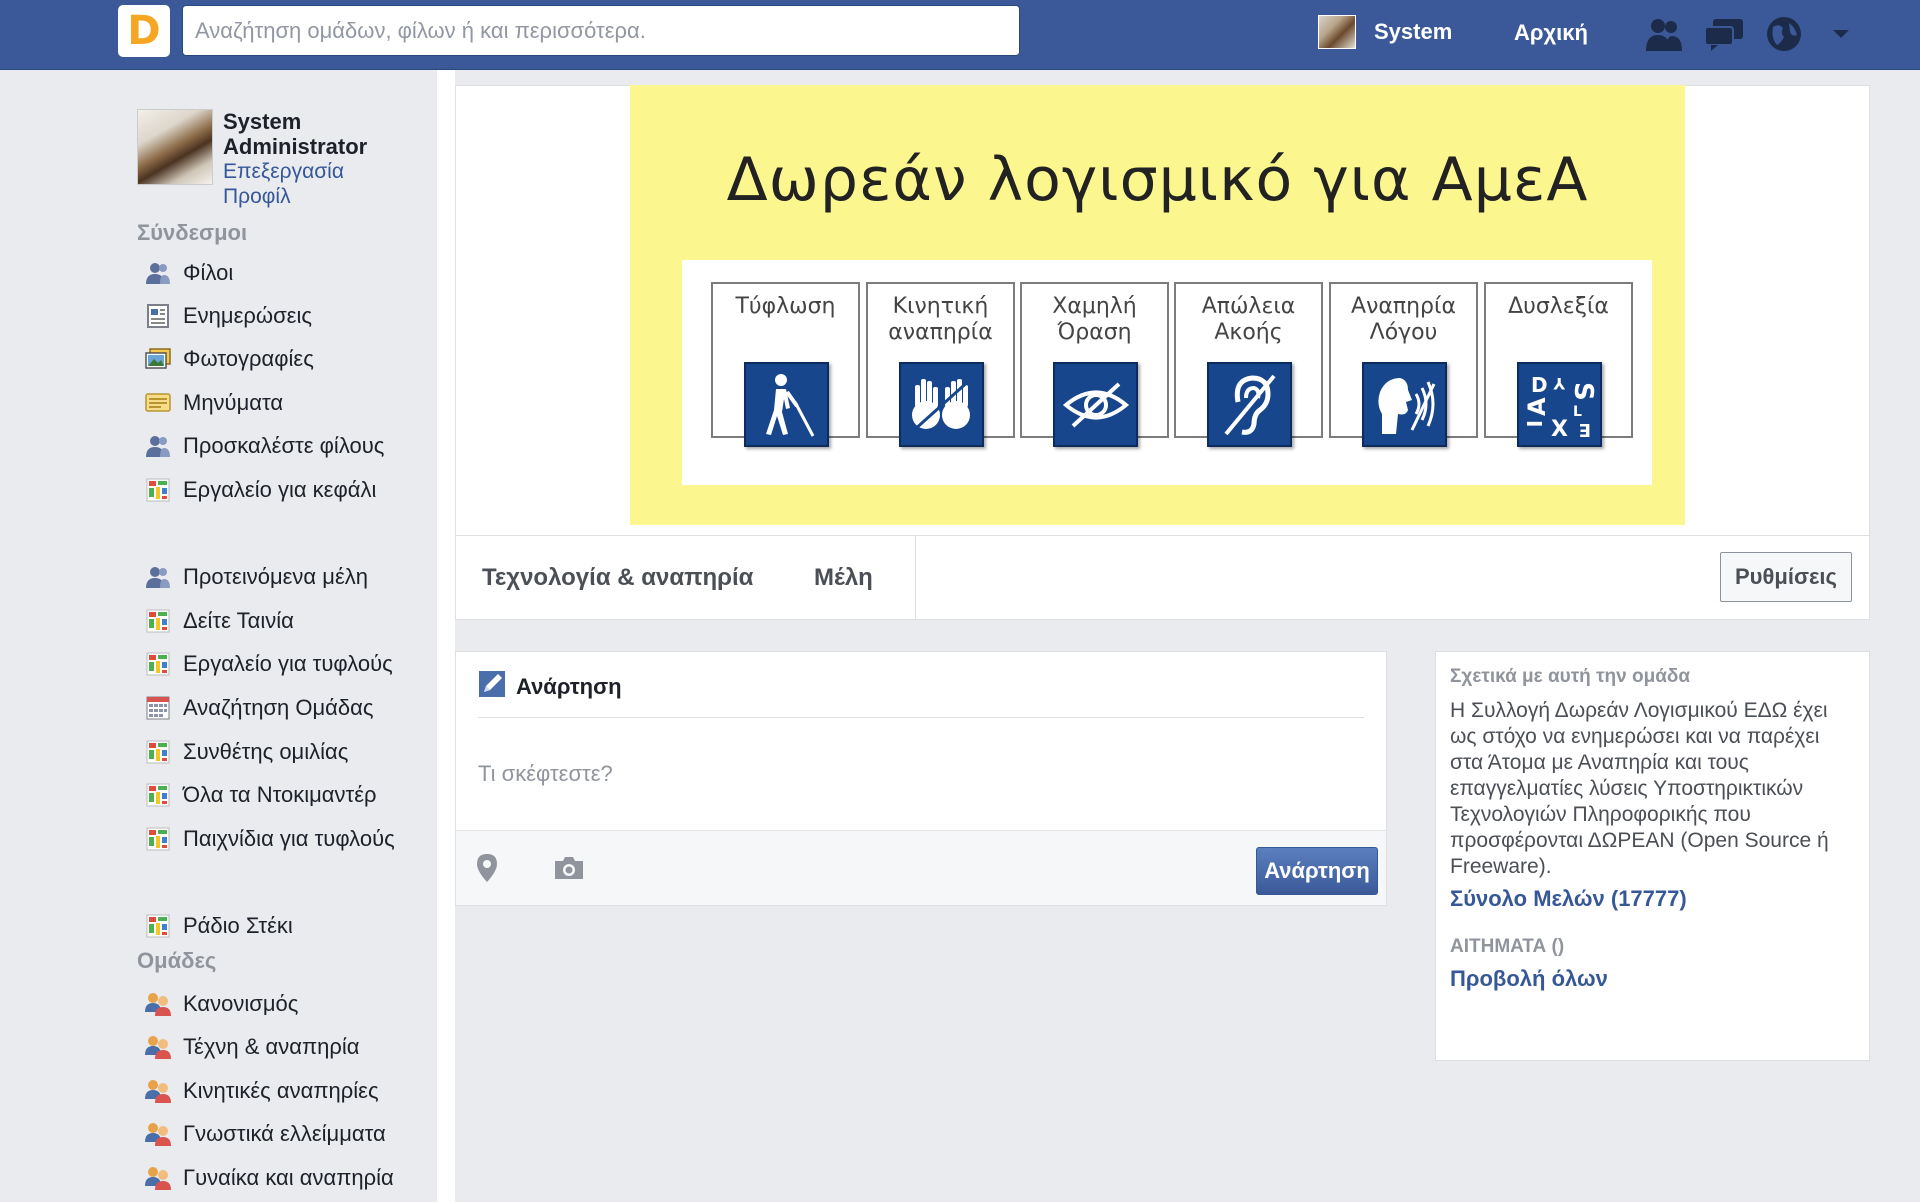 The height and width of the screenshot is (1202, 1920). Describe the element at coordinates (270, 839) in the screenshot. I see `sidebar-item-games-for-blind: Παιχνίδια για τυφλούς` at that location.